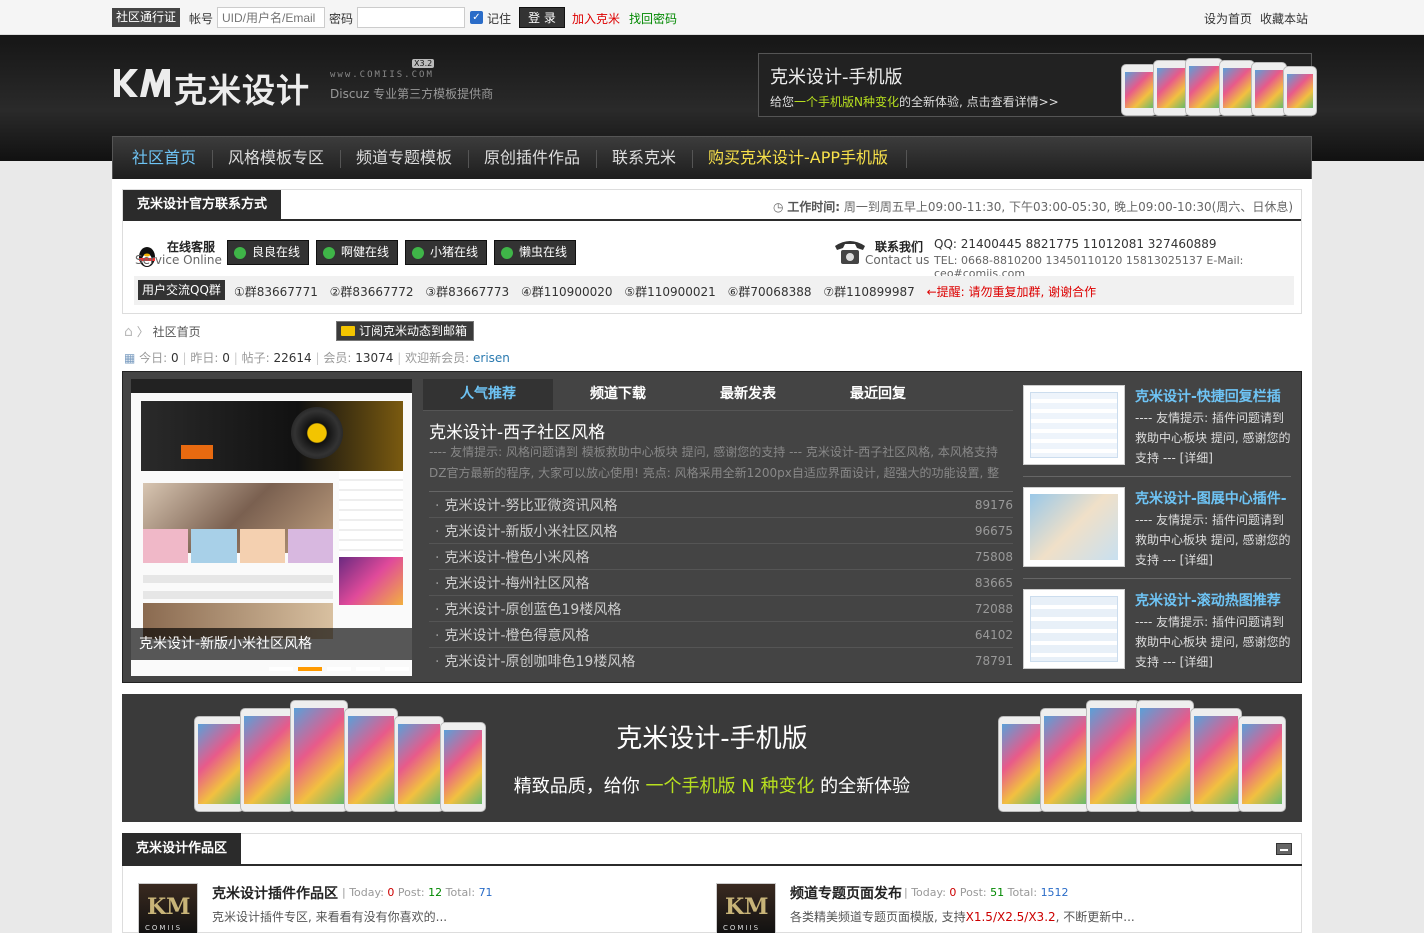 Image resolution: width=1424 pixels, height=933 pixels. Describe the element at coordinates (1284, 18) in the screenshot. I see `bookmark-link: 收藏本站` at that location.